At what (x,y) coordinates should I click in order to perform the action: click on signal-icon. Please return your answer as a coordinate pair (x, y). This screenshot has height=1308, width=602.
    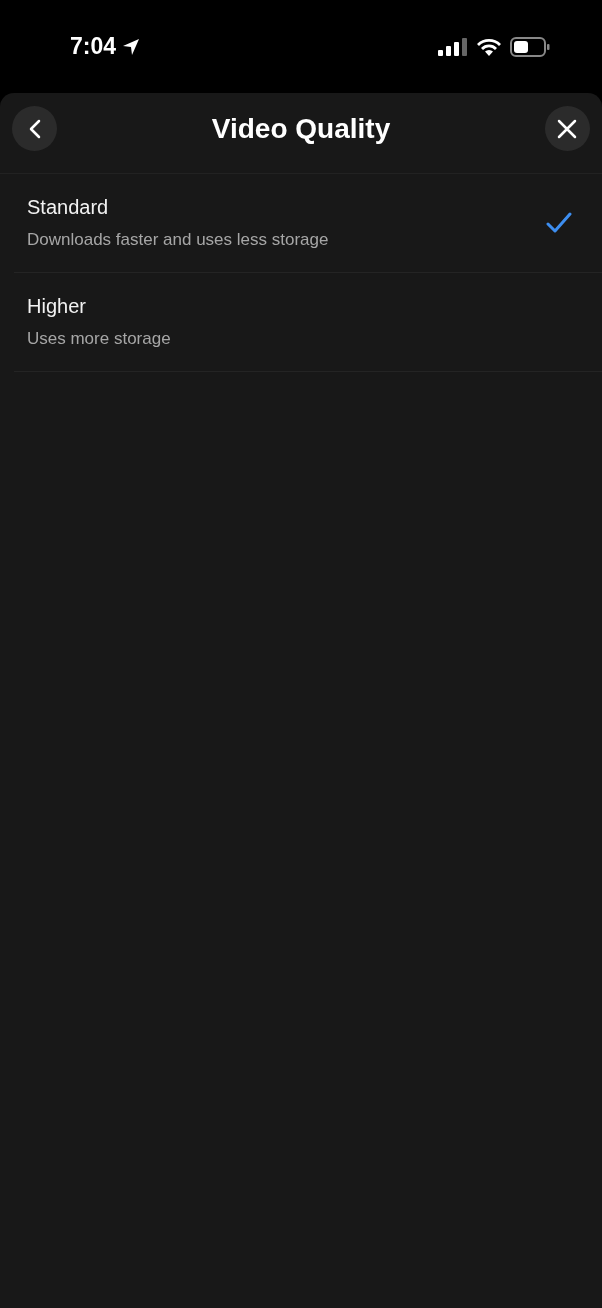
    Looking at the image, I should click on (453, 46).